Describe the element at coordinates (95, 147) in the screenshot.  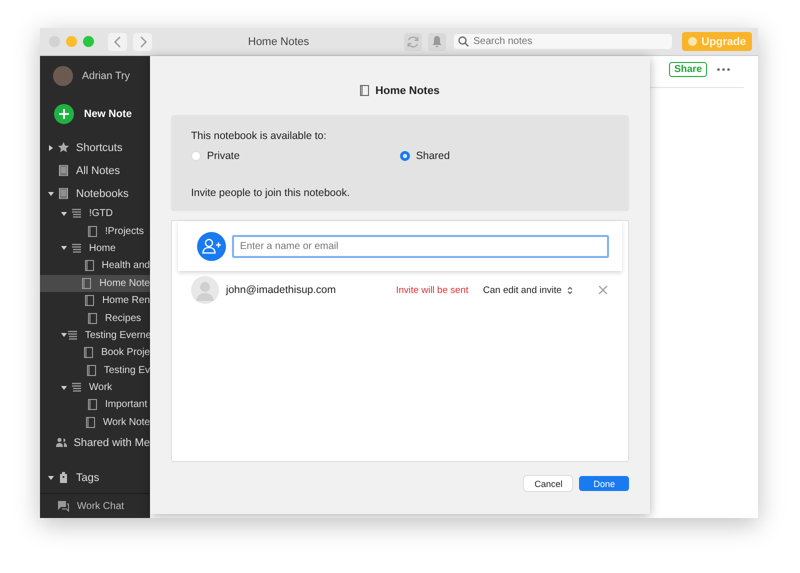
I see `sidebar-item: Shortcuts` at that location.